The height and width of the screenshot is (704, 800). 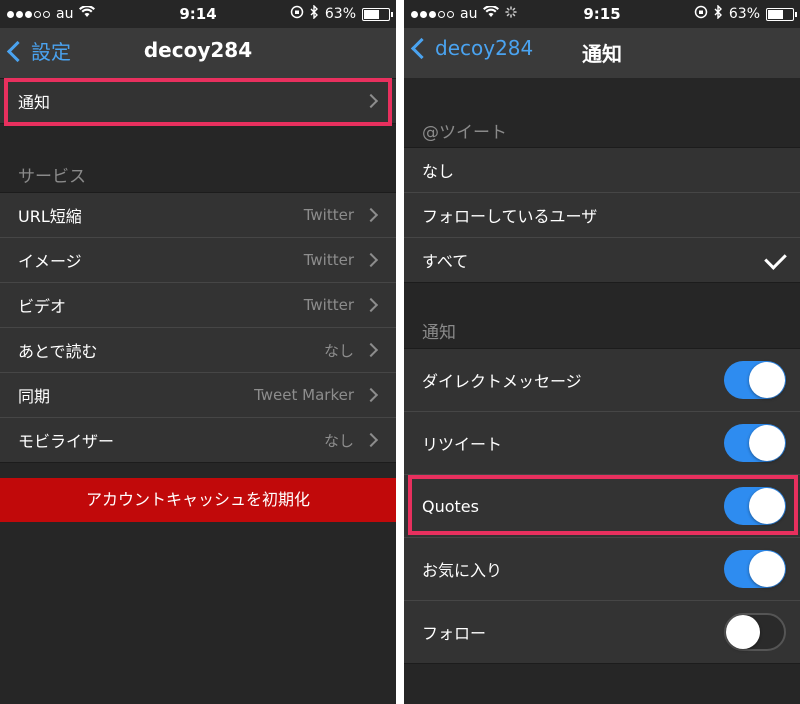 I want to click on service-label: あとで読む, so click(x=58, y=351).